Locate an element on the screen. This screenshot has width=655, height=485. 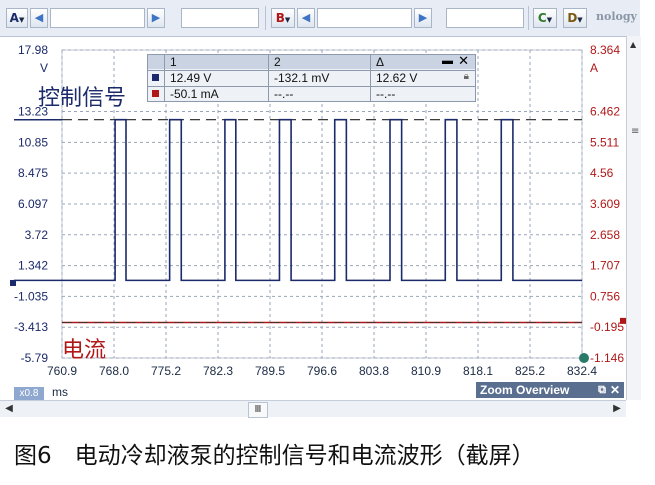
right-tick-label: 8.364 is located at coordinates (605, 50).